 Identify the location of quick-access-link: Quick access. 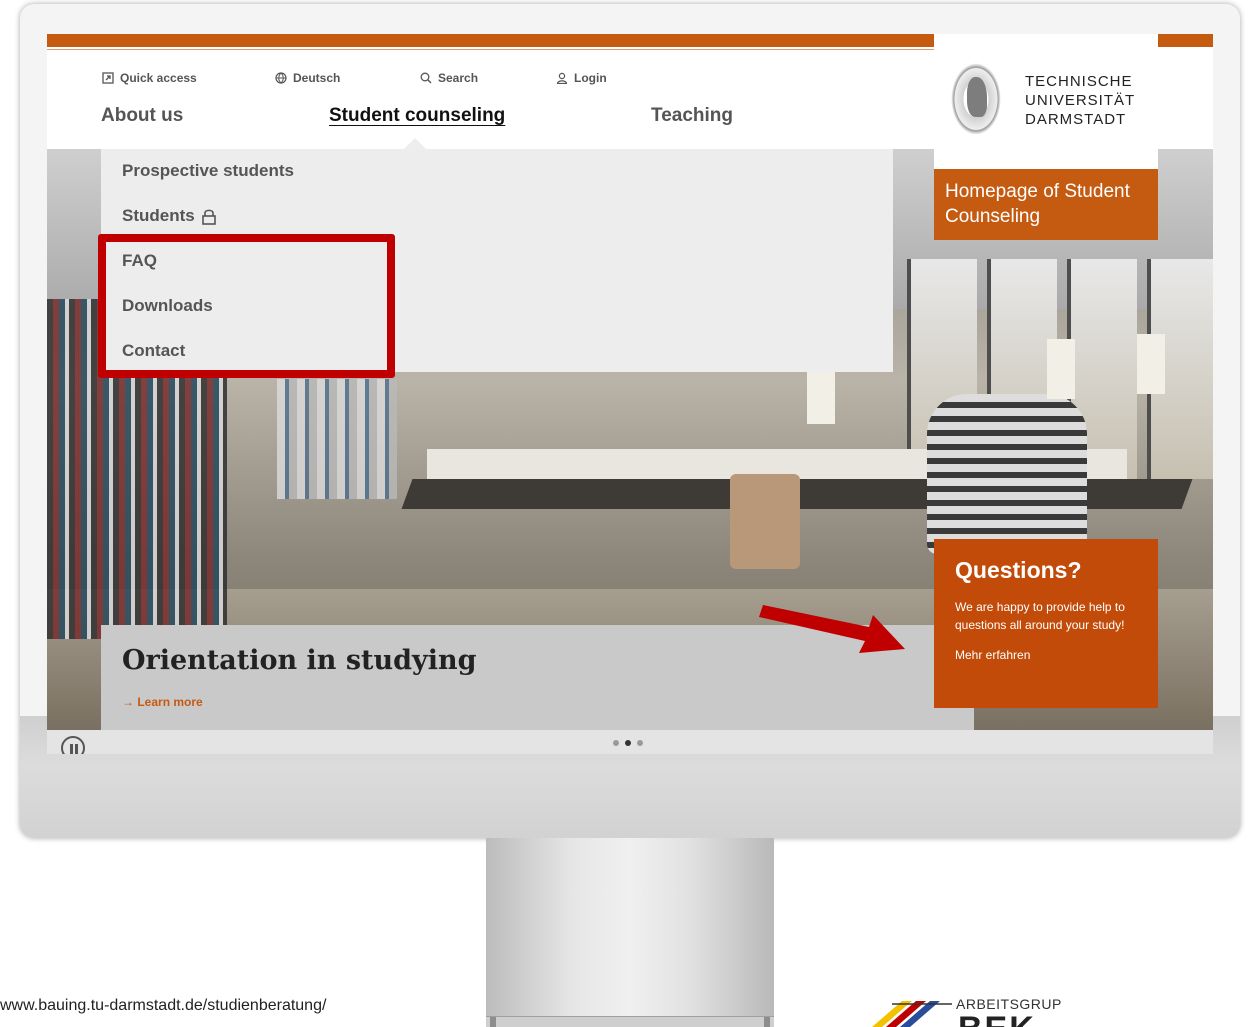
(149, 78).